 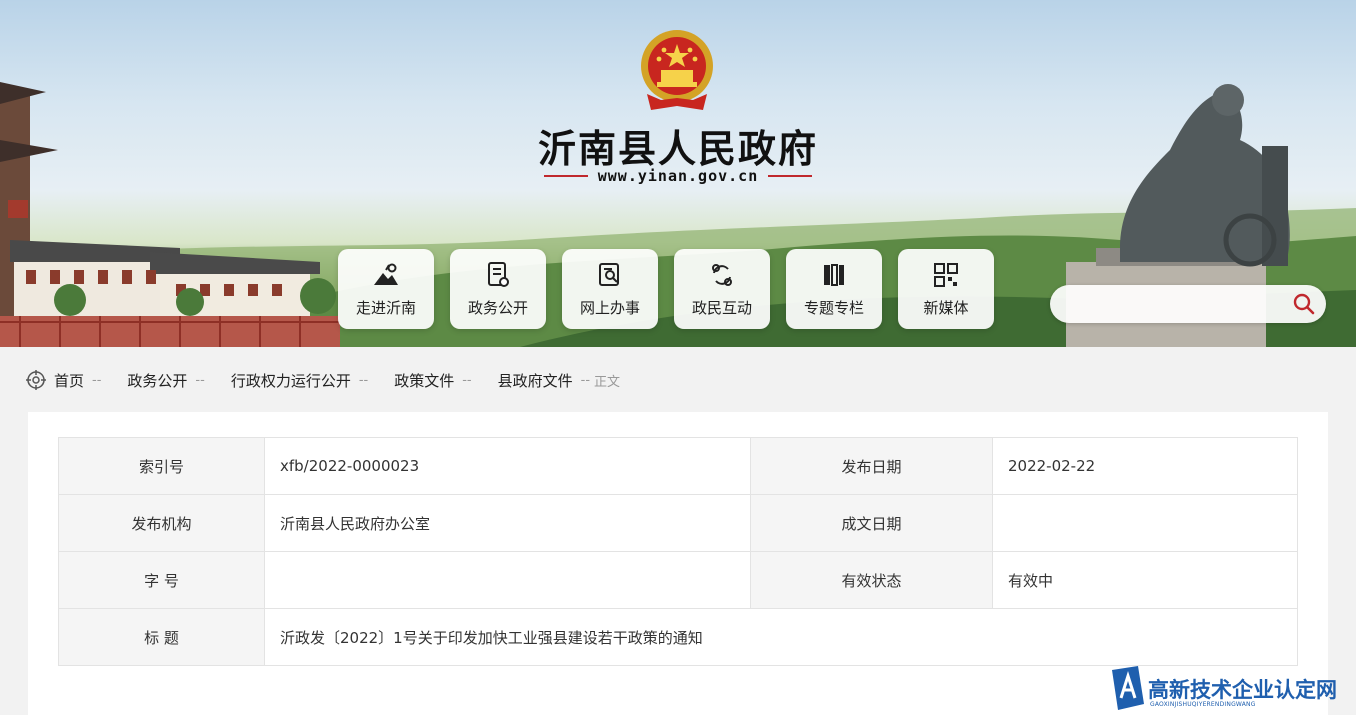 I want to click on document-icon, so click(x=498, y=274).